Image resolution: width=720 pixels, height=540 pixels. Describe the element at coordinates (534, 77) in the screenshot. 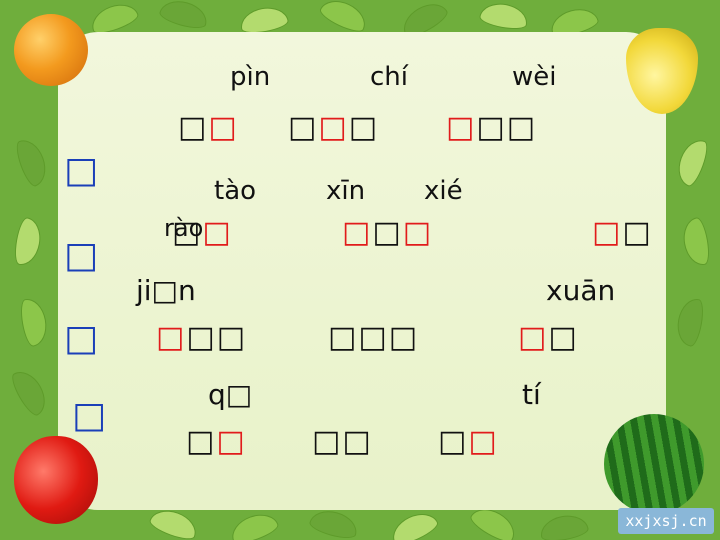

I see `pinyin-label: wèi` at that location.